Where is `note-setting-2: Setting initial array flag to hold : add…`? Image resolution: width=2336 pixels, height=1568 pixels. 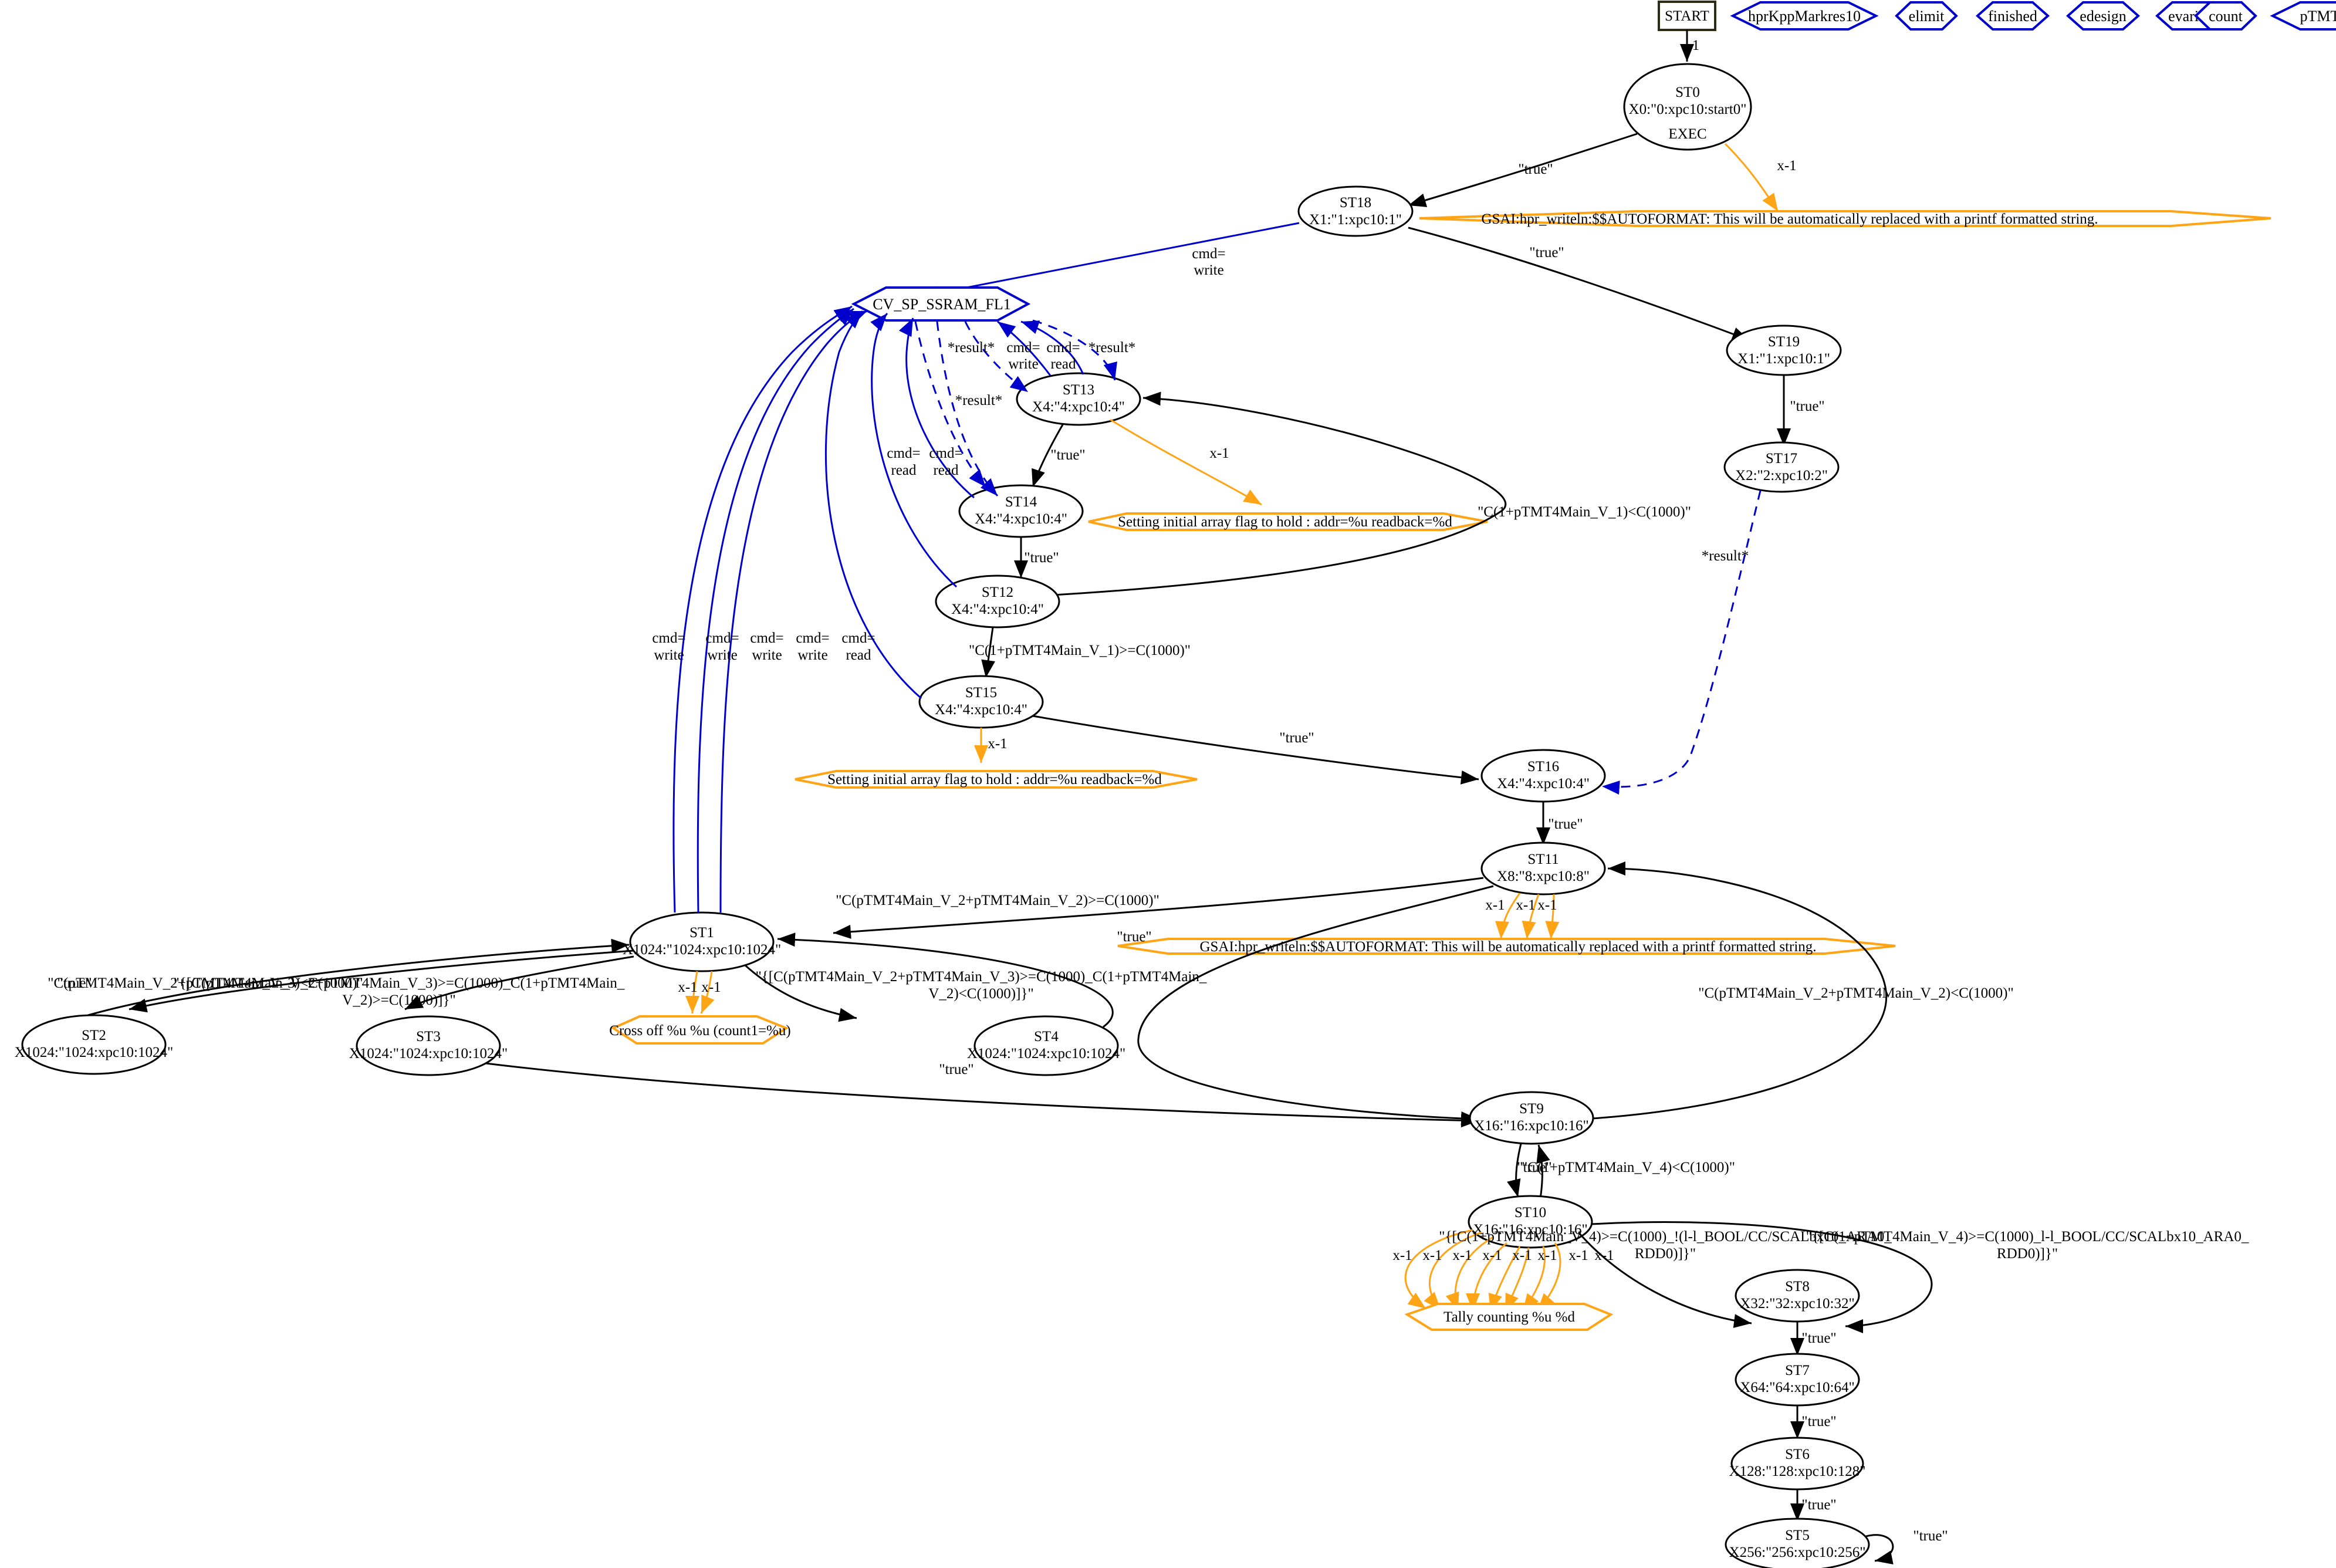
note-setting-2: Setting initial array flag to hold : add… is located at coordinates (996, 779).